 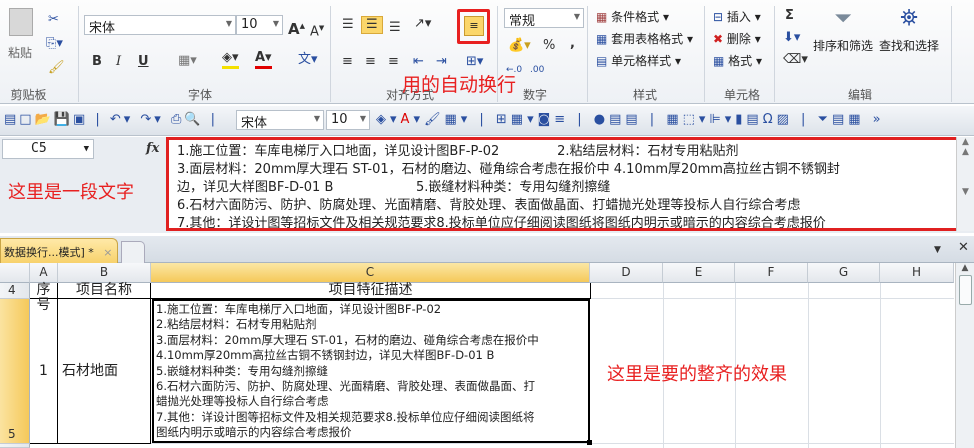 What do you see at coordinates (371, 291) in the screenshot?
I see `cell-c4: 项目特征描述` at bounding box center [371, 291].